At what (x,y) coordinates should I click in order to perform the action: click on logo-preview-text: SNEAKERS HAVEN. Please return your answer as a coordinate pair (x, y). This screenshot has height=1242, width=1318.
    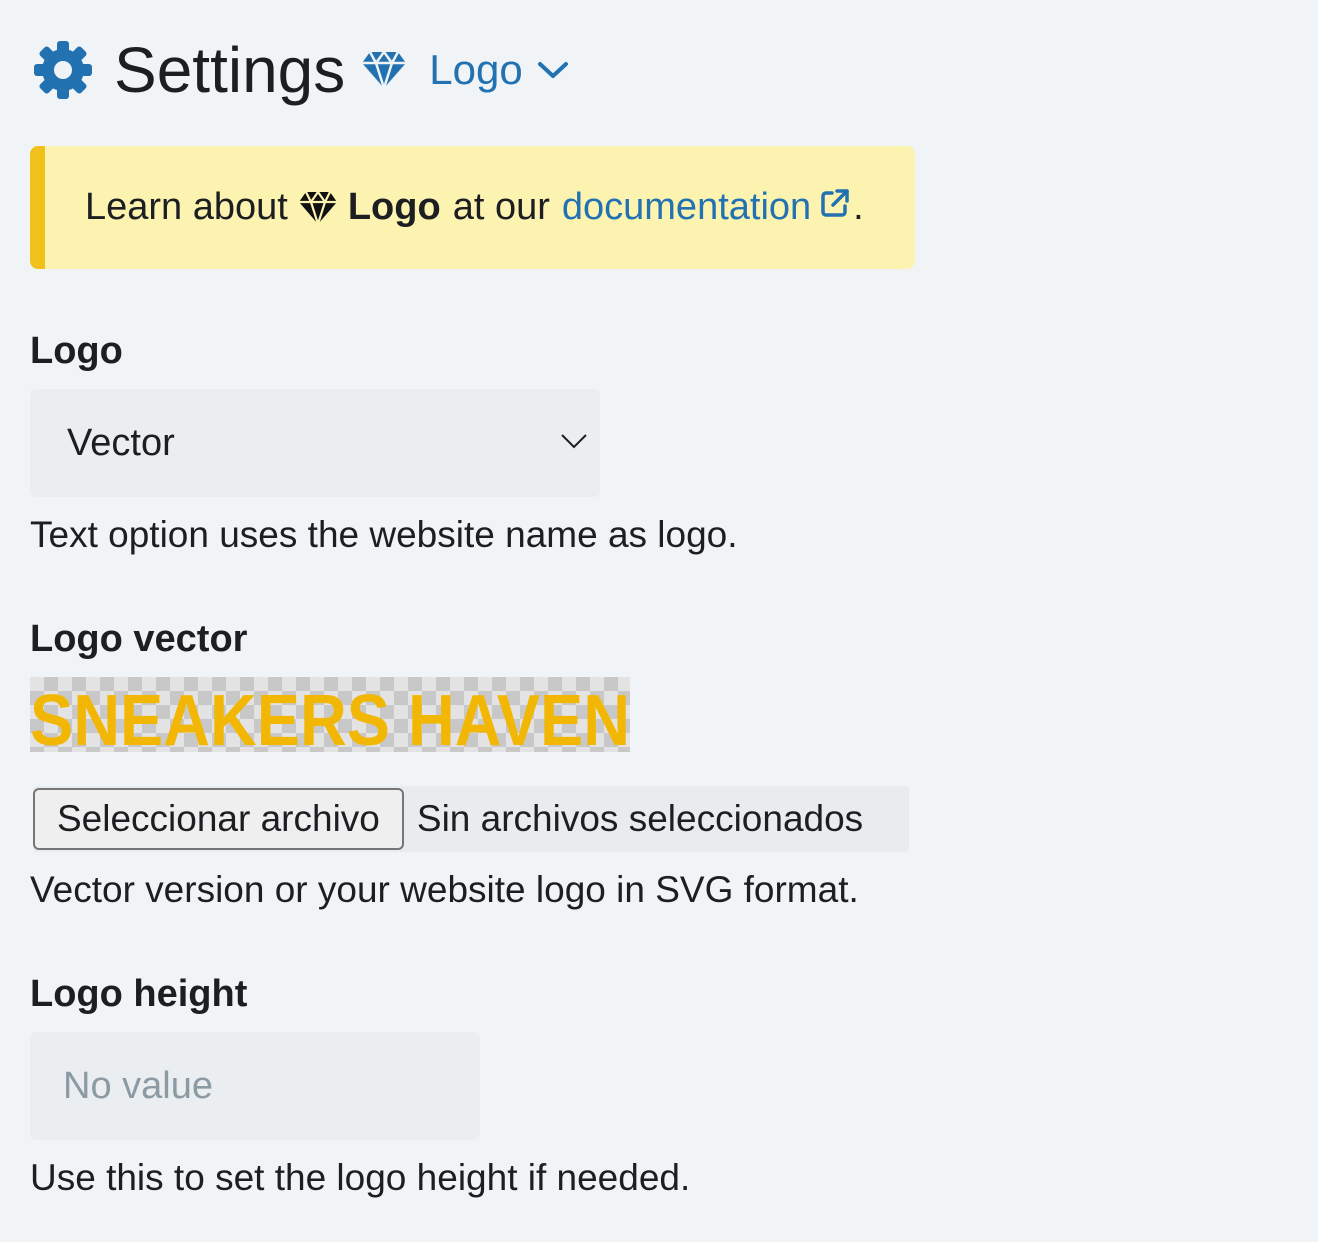
    Looking at the image, I should click on (330, 716).